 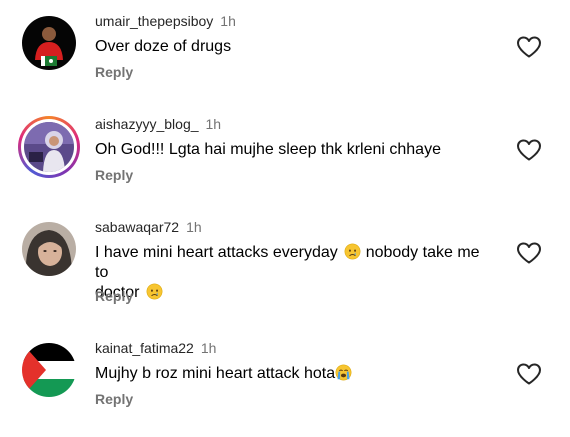 What do you see at coordinates (137, 227) in the screenshot?
I see `username: sabawaqar72` at bounding box center [137, 227].